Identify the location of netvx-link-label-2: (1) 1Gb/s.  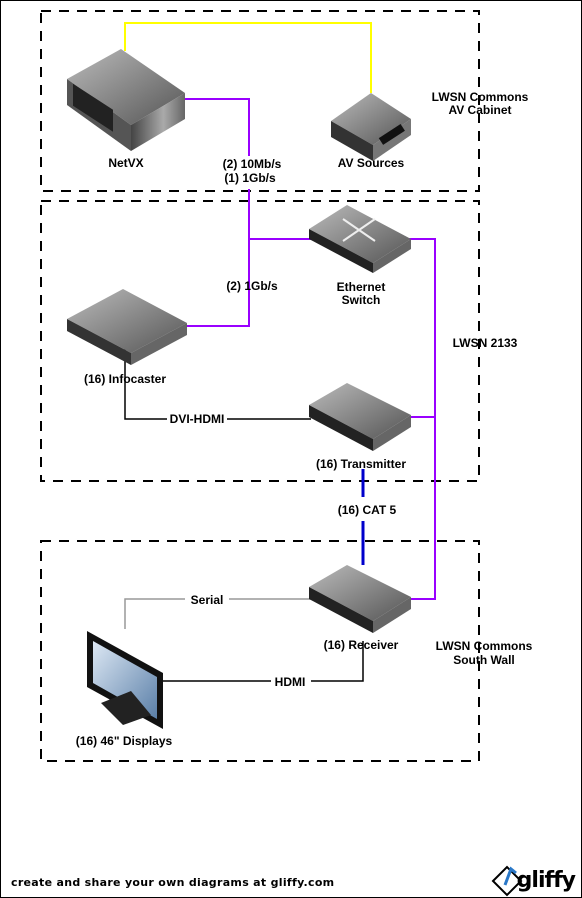
(250, 178).